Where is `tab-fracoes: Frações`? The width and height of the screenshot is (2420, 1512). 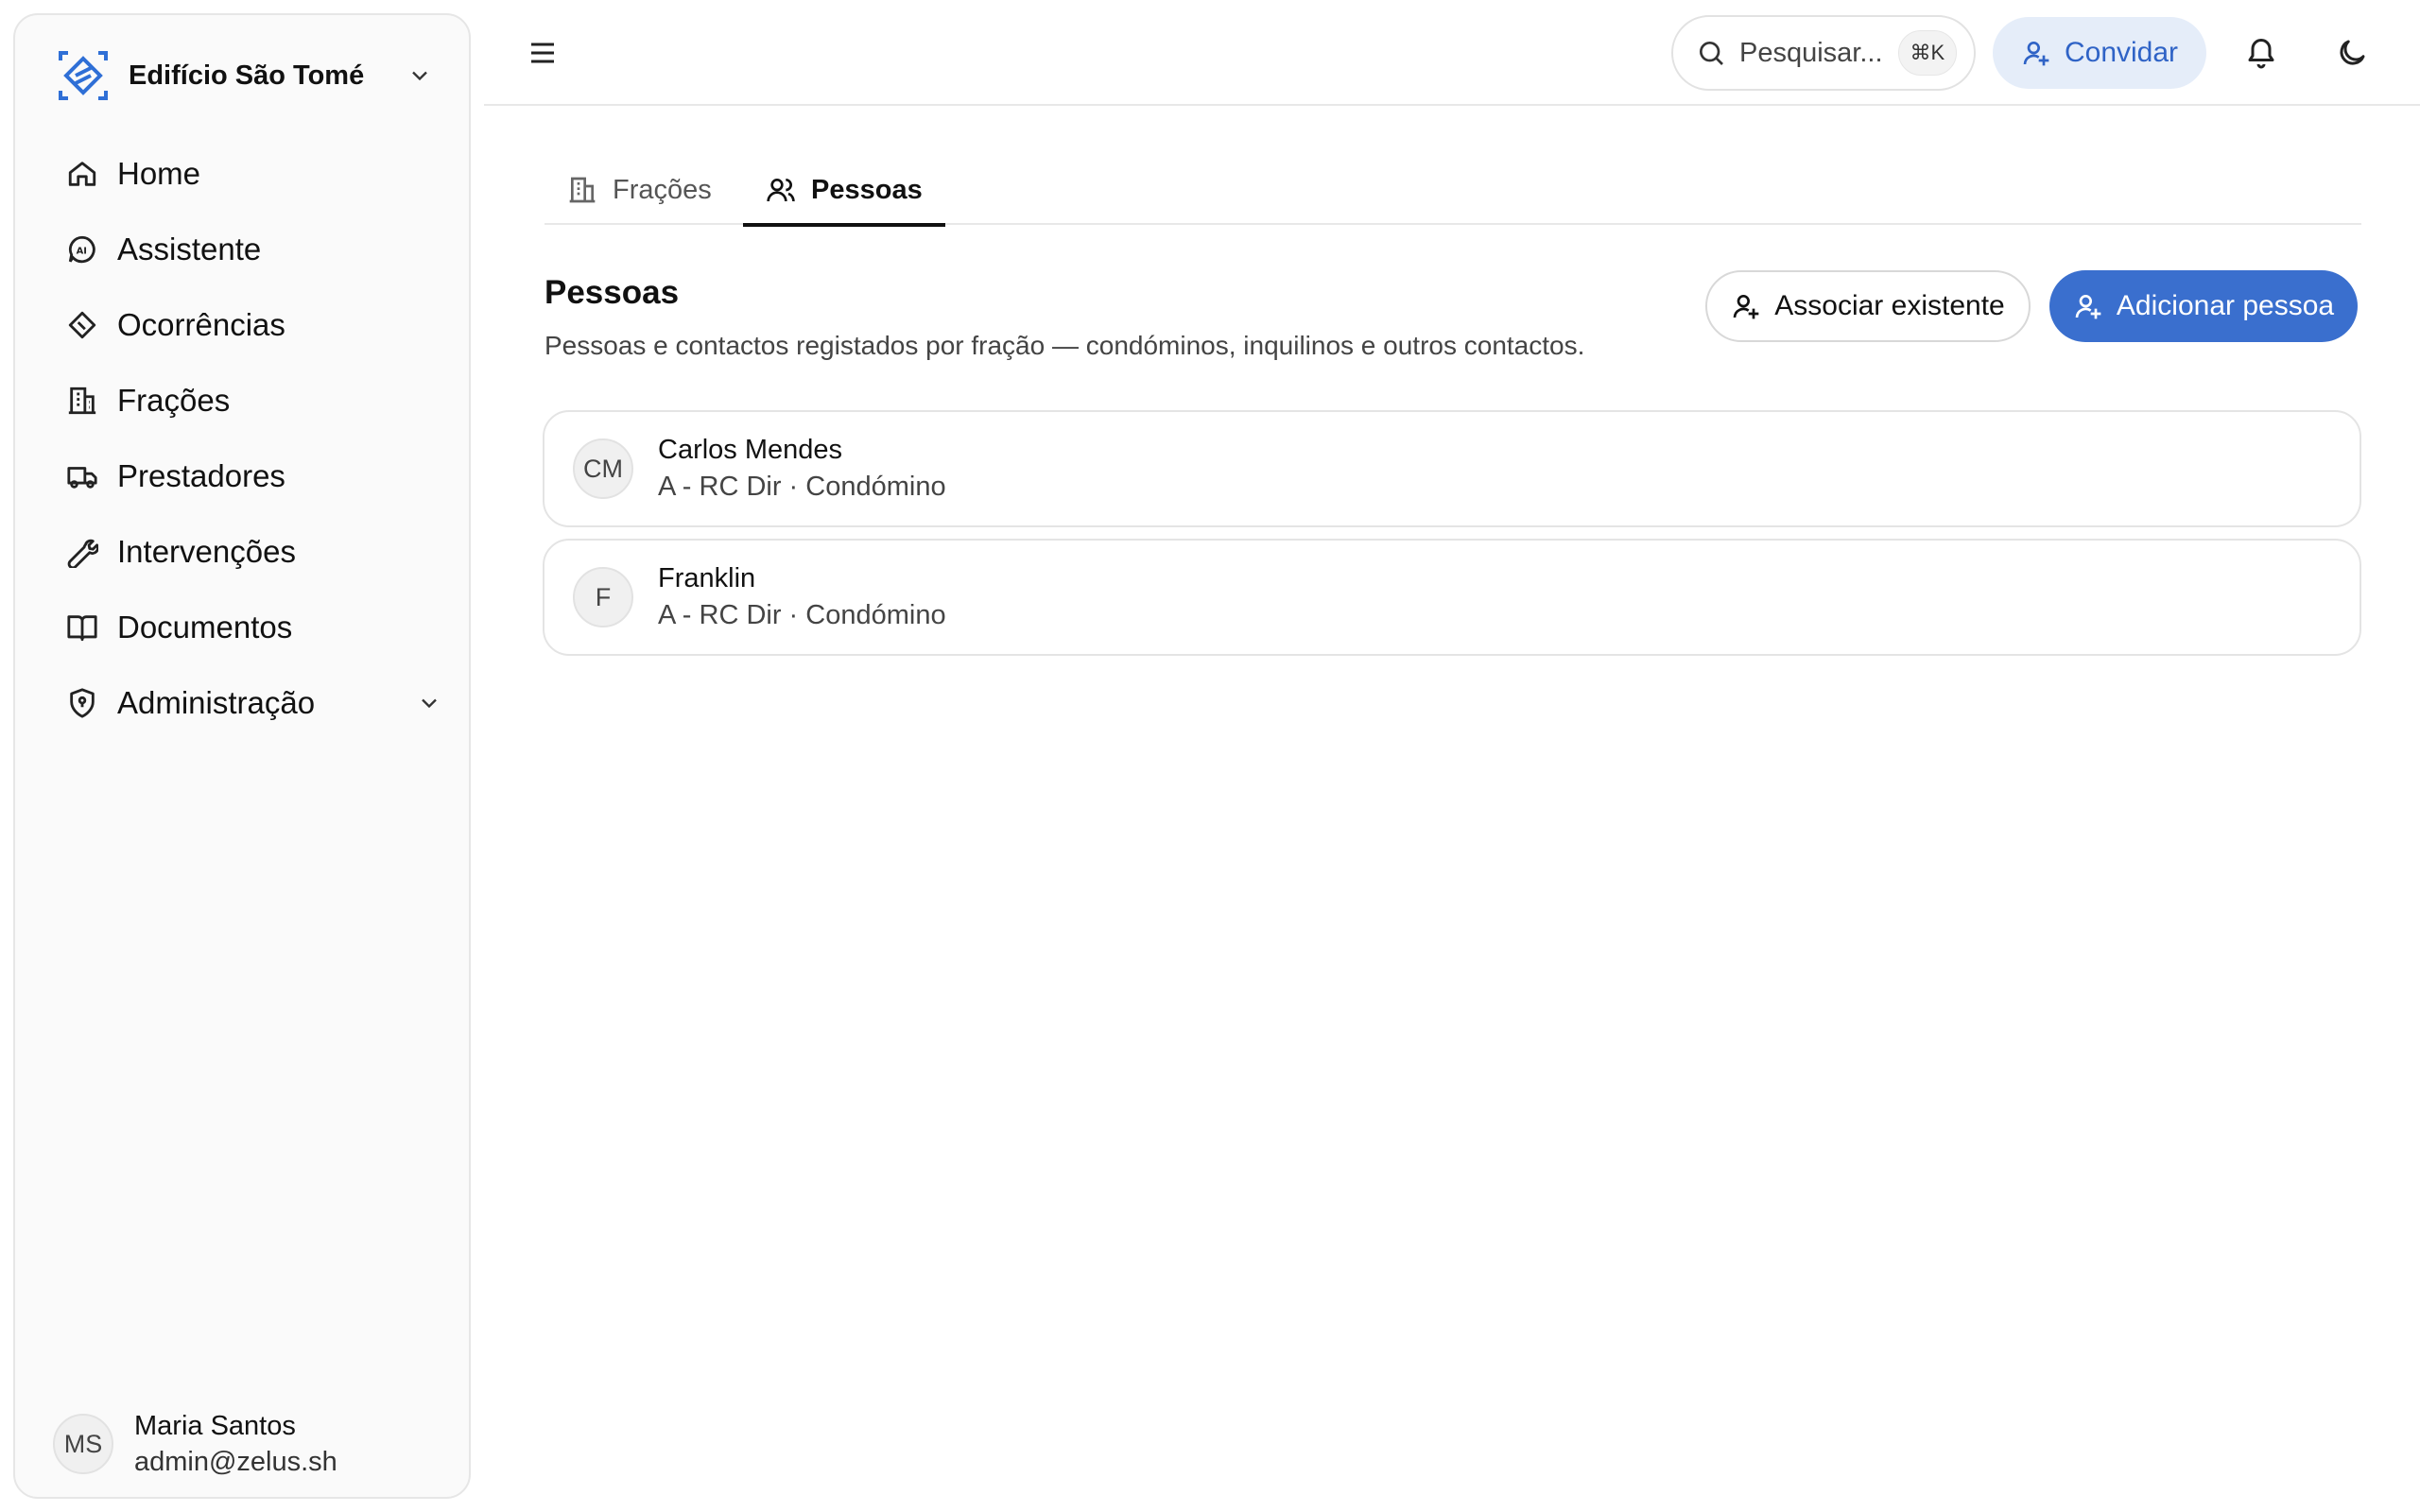
tab-fracoes: Frações is located at coordinates (639, 190).